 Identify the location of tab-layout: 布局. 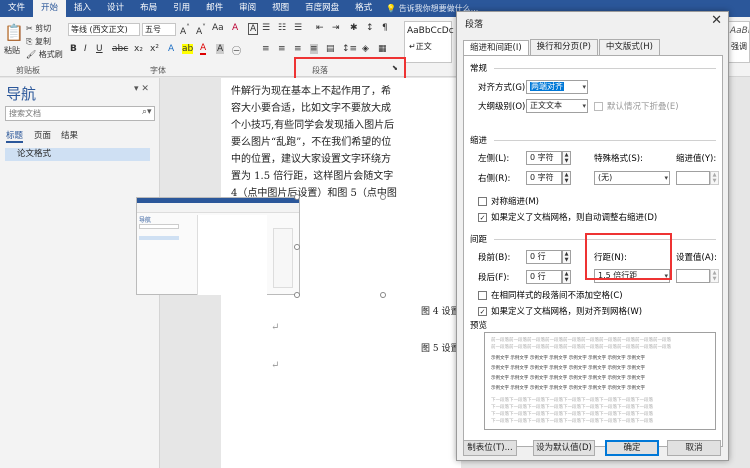
(148, 8).